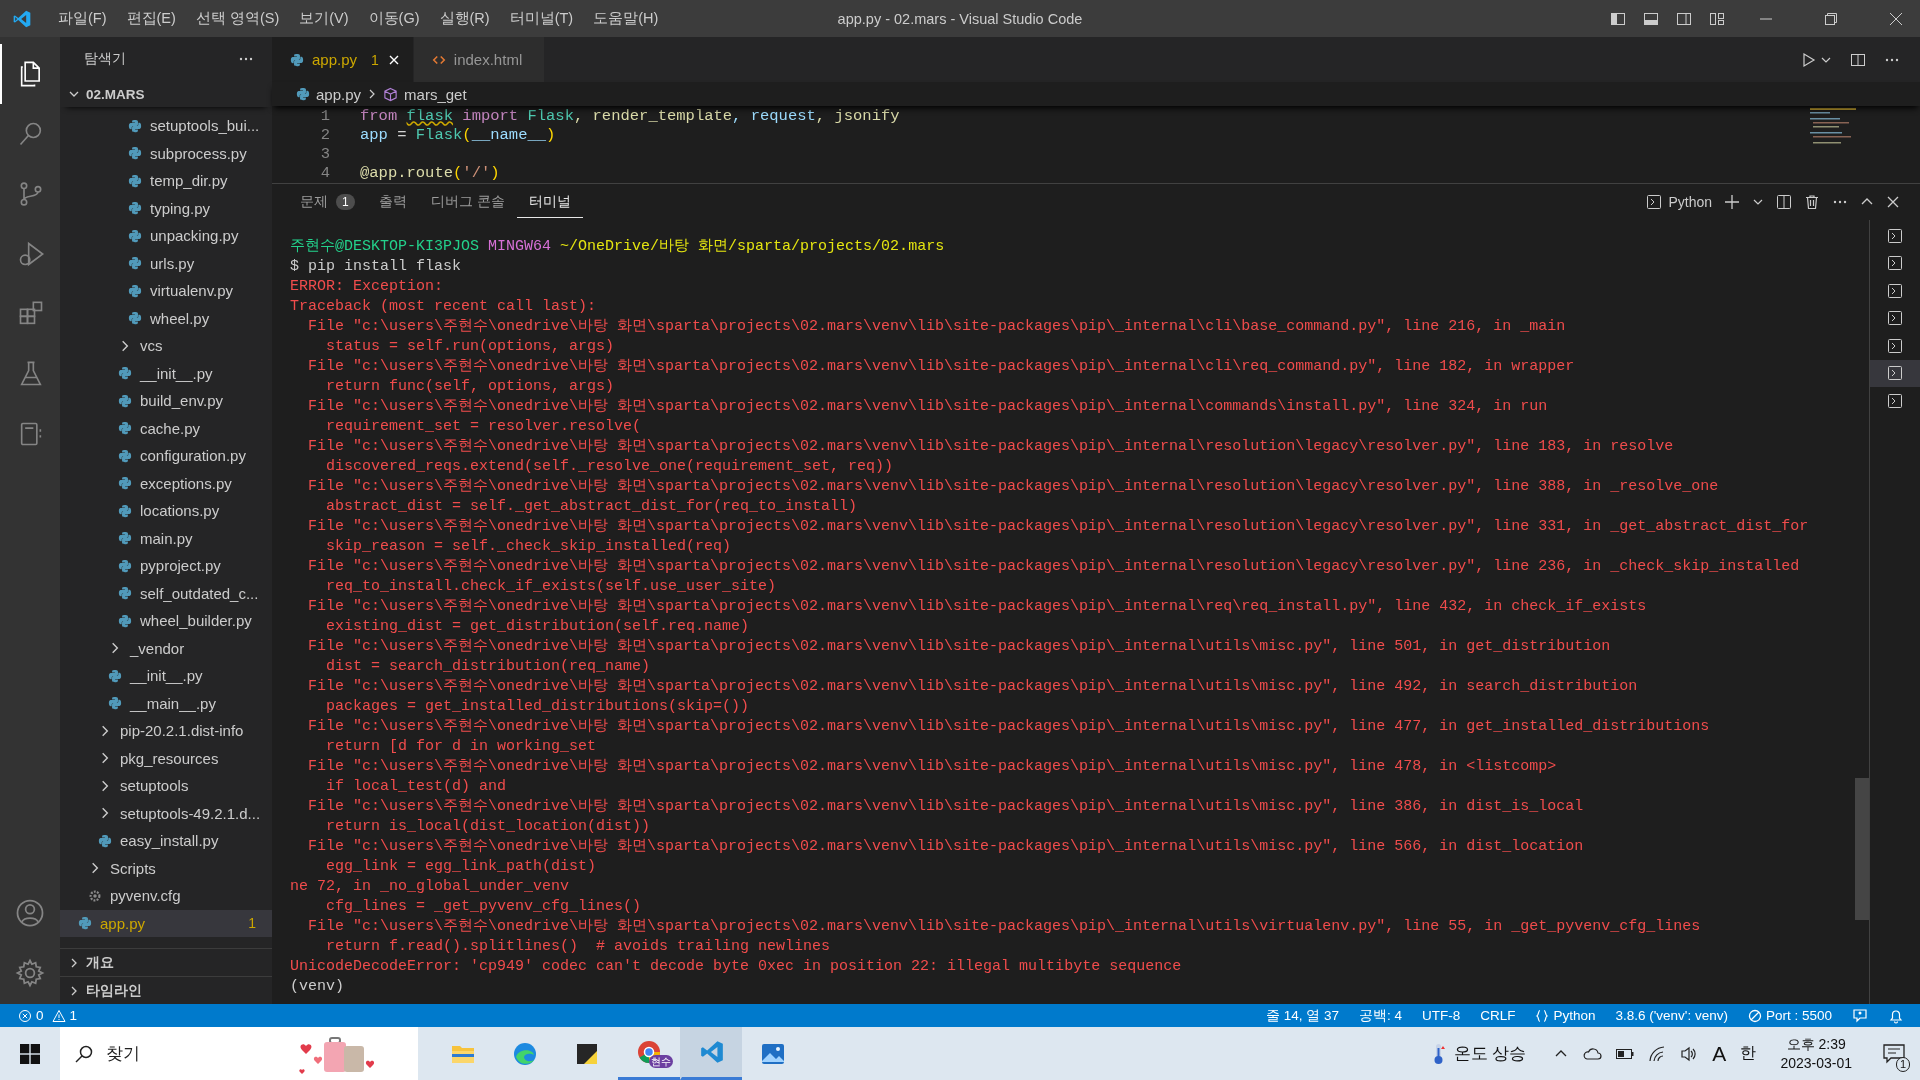 Image resolution: width=1920 pixels, height=1080 pixels. What do you see at coordinates (82, 18) in the screenshot?
I see `menu-item: 파일(F)` at bounding box center [82, 18].